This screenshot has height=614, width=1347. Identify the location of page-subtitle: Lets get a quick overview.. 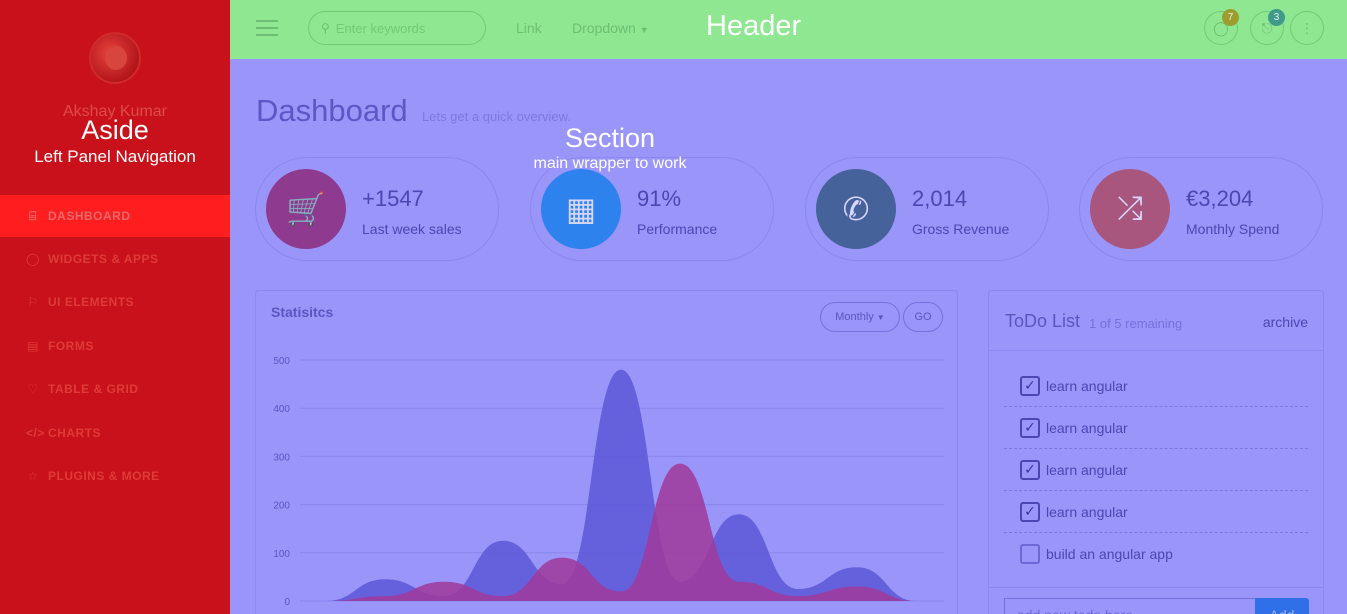
(496, 116).